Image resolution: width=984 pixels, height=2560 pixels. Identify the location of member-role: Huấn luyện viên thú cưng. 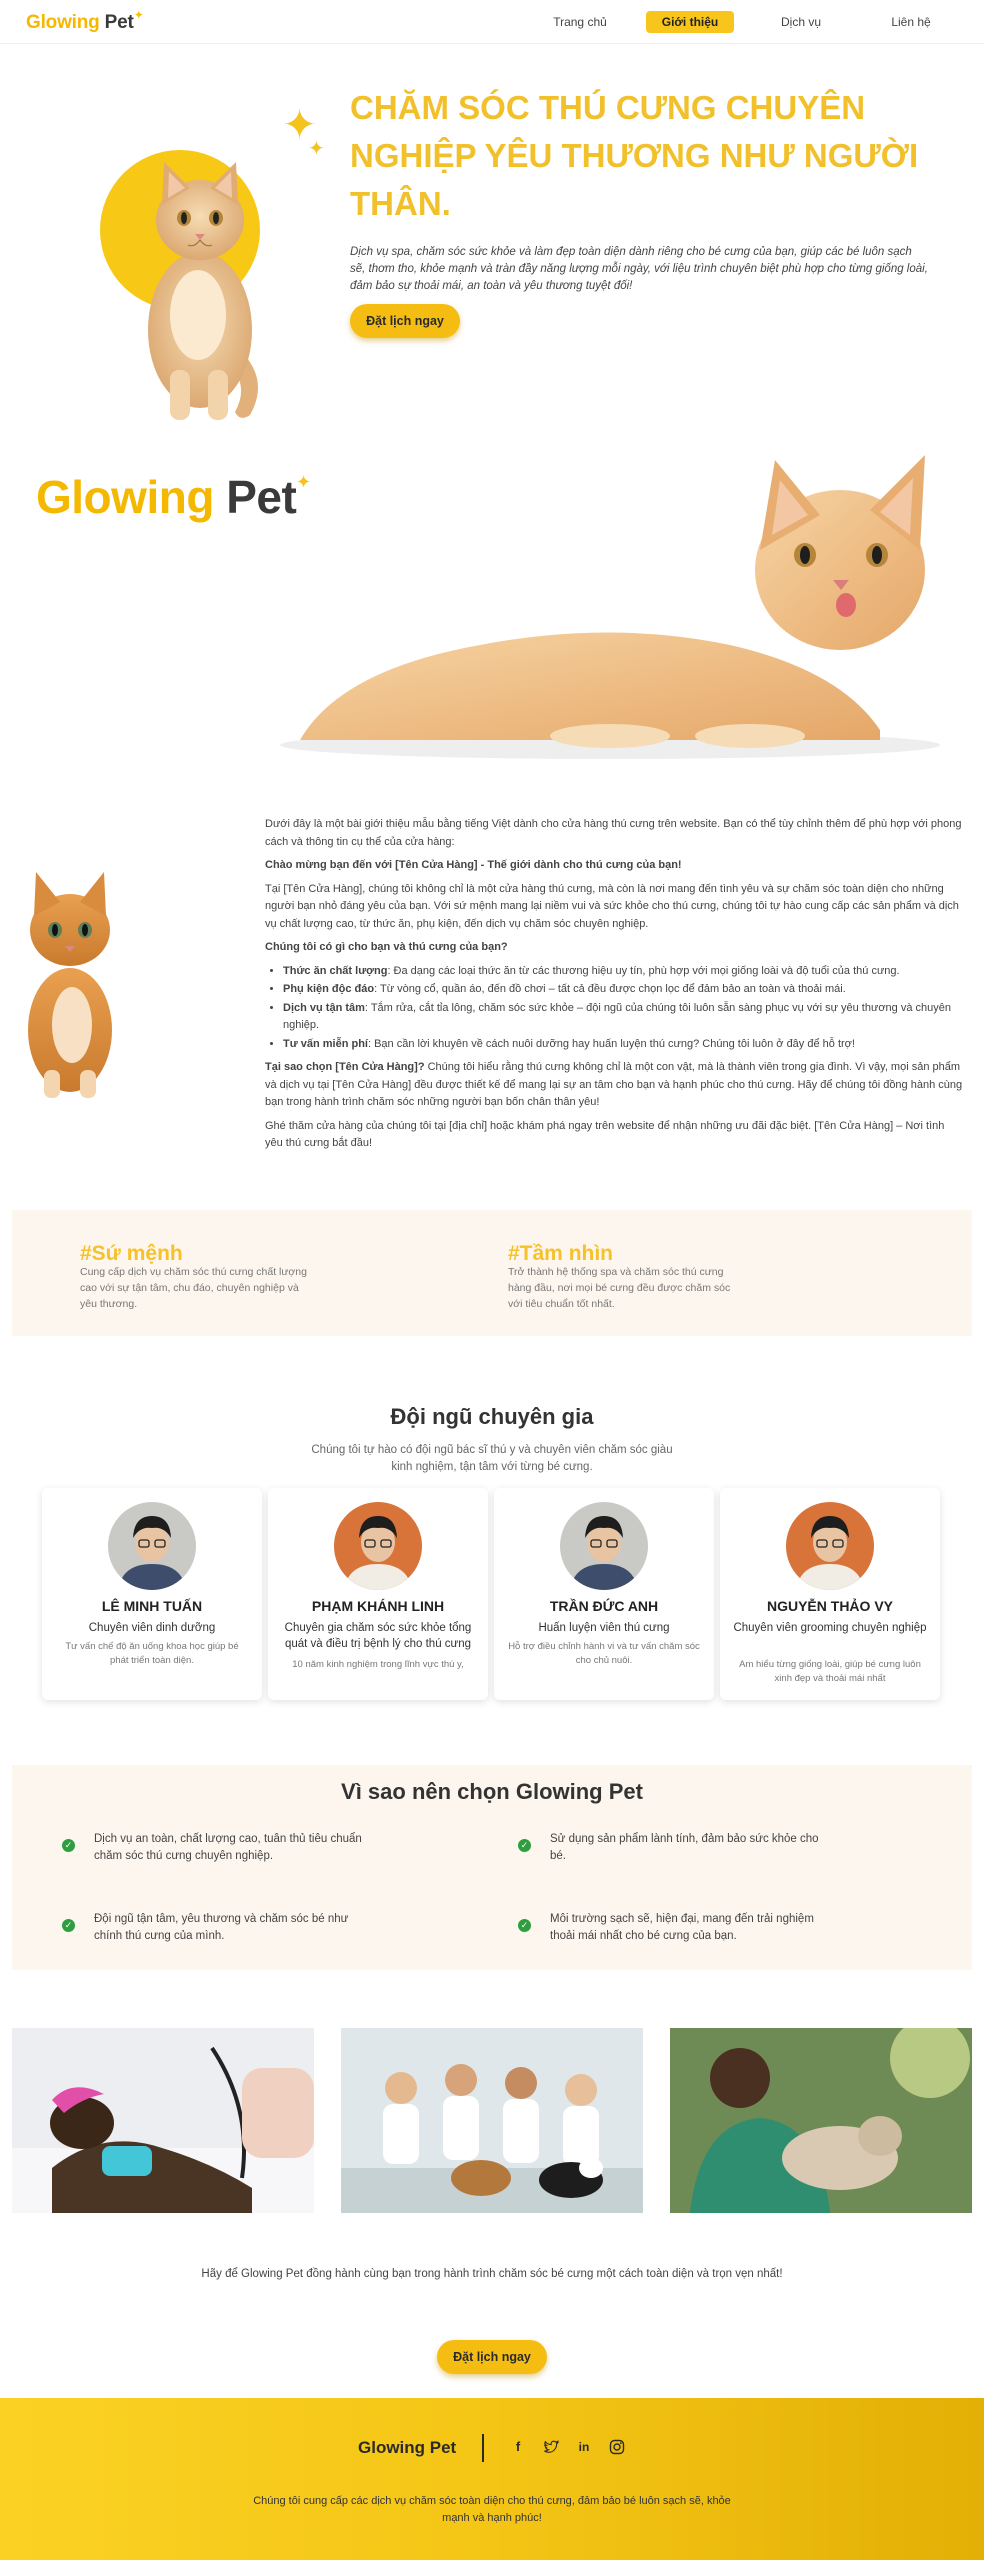
(604, 1628).